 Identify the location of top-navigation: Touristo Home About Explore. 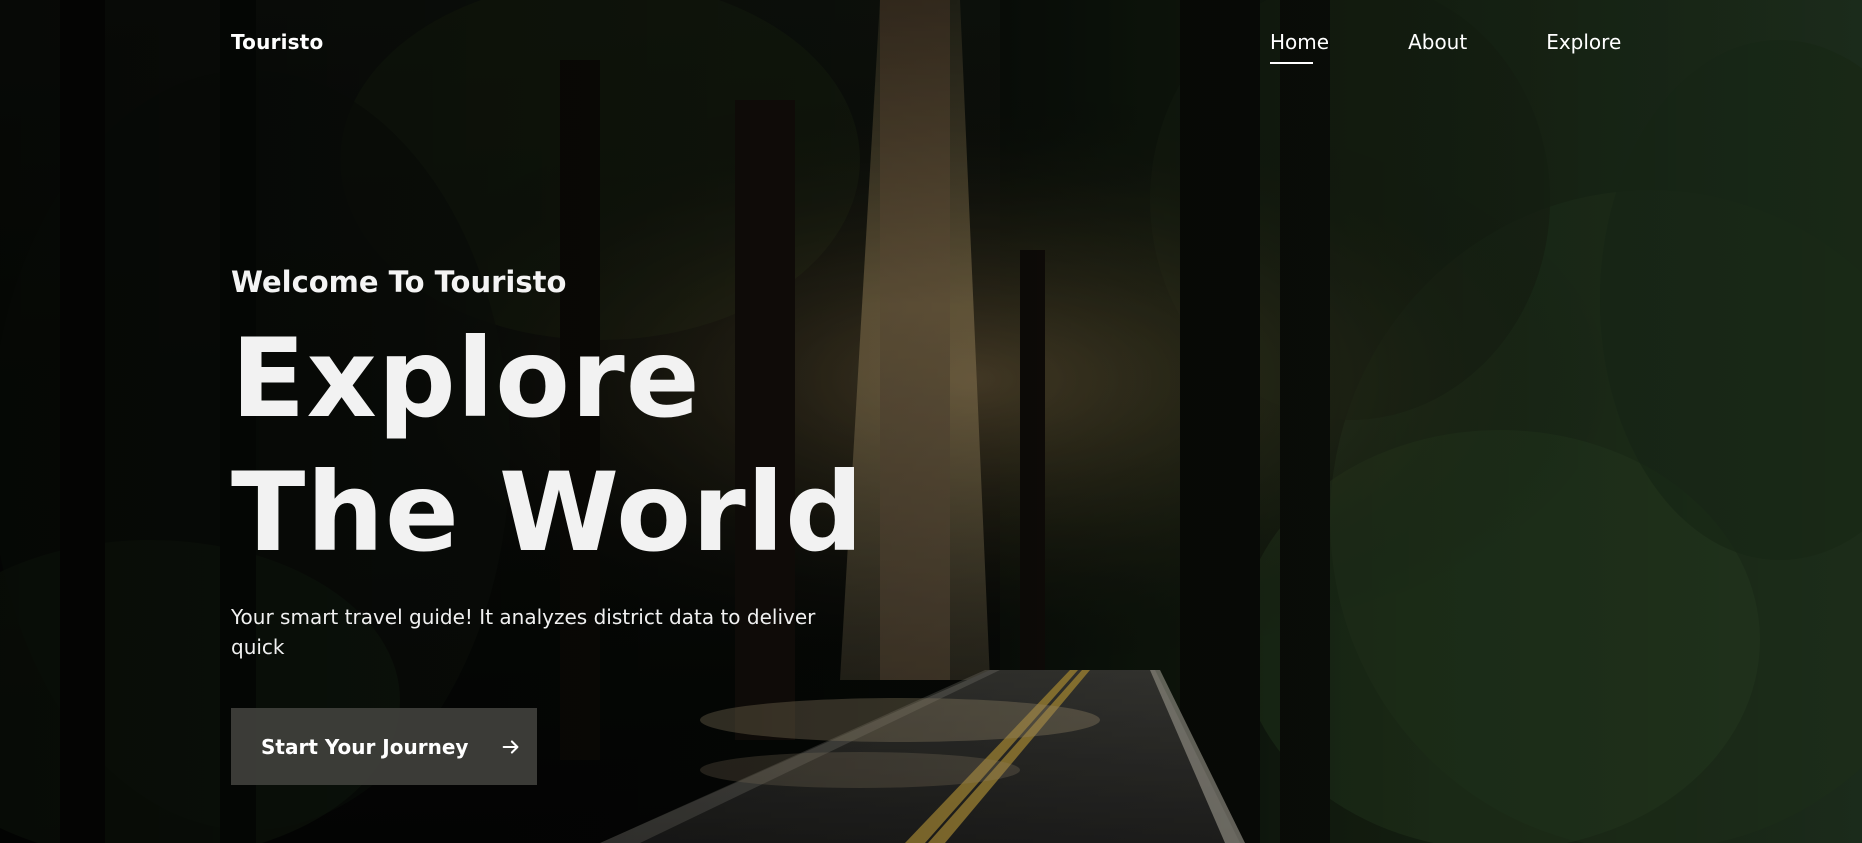
(931, 45).